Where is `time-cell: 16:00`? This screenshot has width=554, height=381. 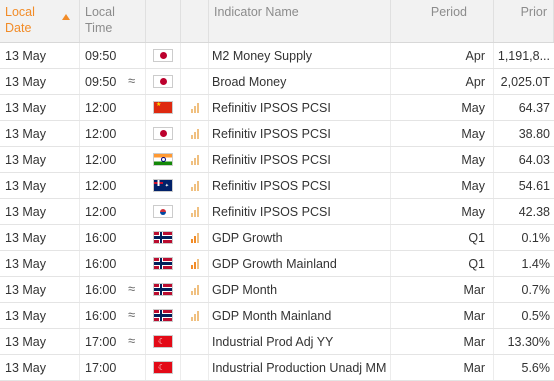 time-cell: 16:00 is located at coordinates (113, 237).